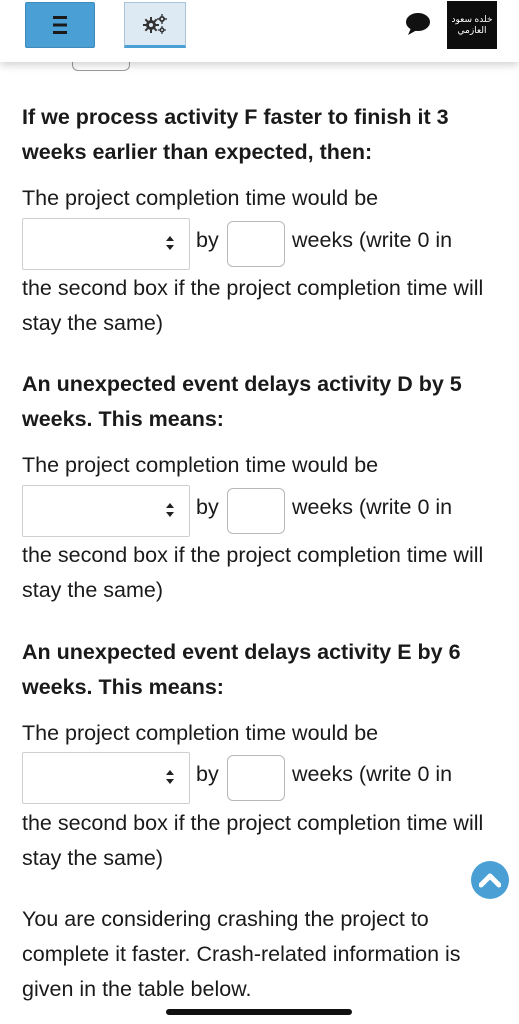 The width and height of the screenshot is (519, 1024). I want to click on gears-icon, so click(155, 24).